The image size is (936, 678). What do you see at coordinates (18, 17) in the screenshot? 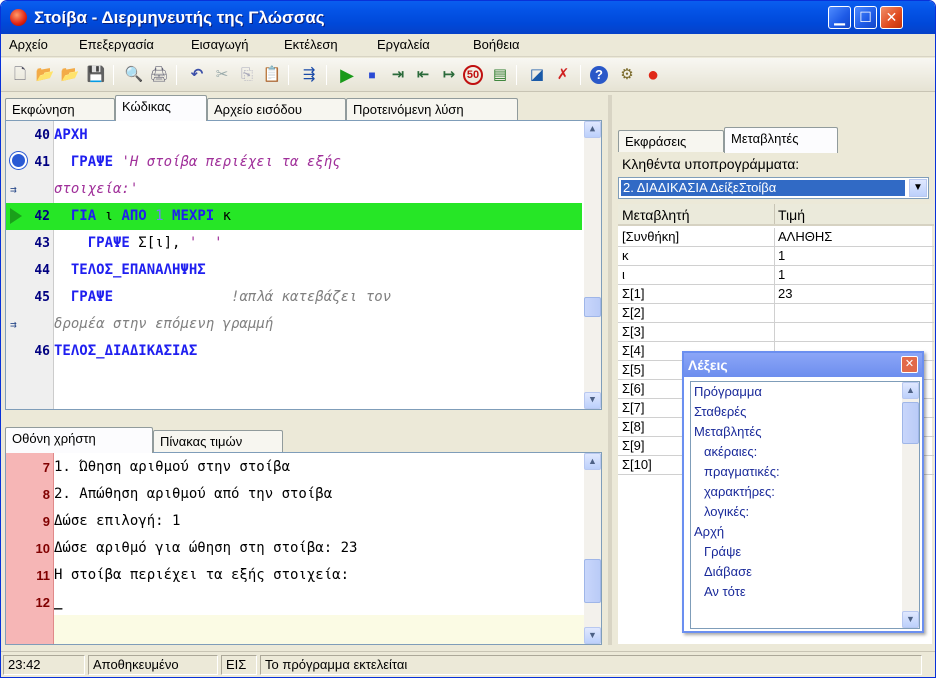
I see `app-icon` at bounding box center [18, 17].